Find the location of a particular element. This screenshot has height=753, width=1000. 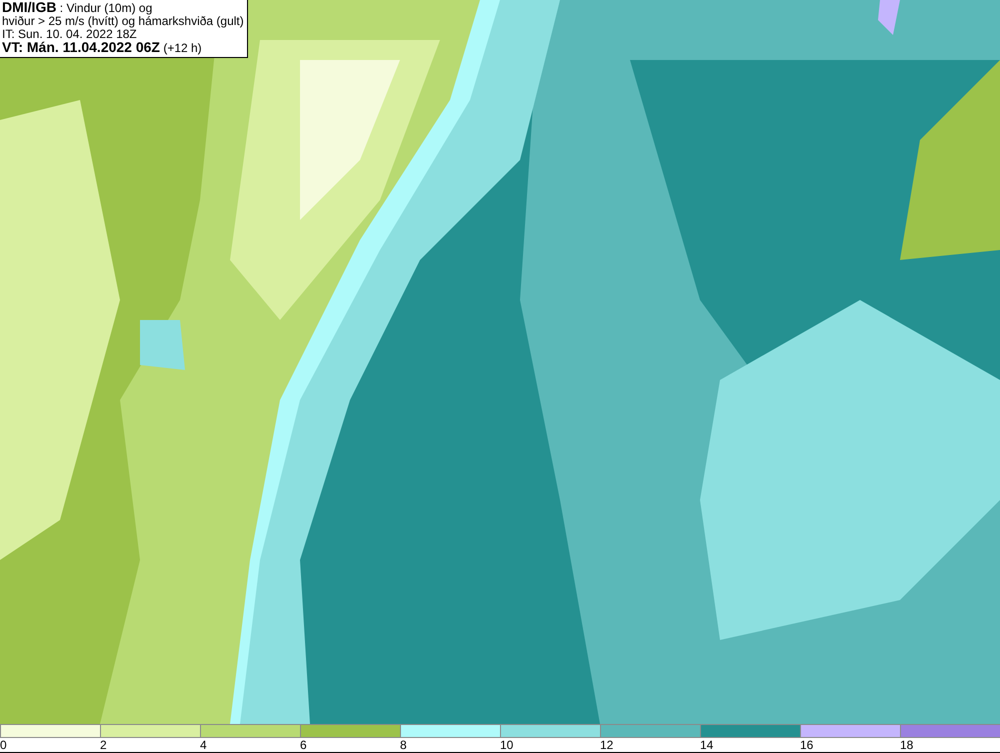

legend-label: 12 is located at coordinates (607, 745).